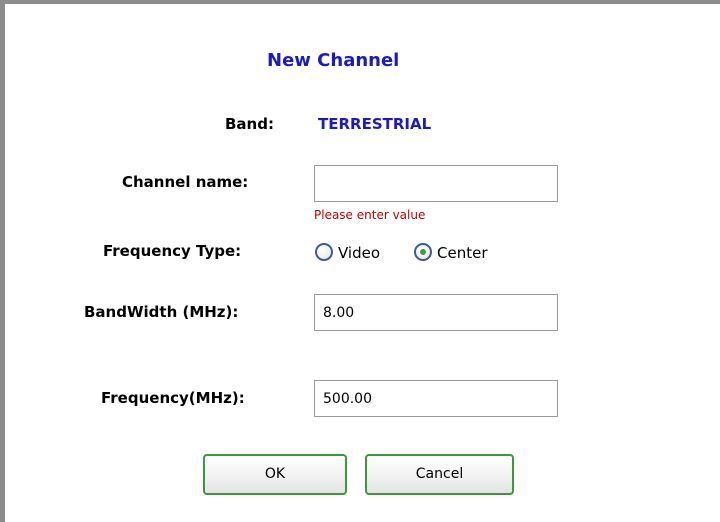 Image resolution: width=720 pixels, height=522 pixels. Describe the element at coordinates (436, 183) in the screenshot. I see `channel-name-input` at that location.